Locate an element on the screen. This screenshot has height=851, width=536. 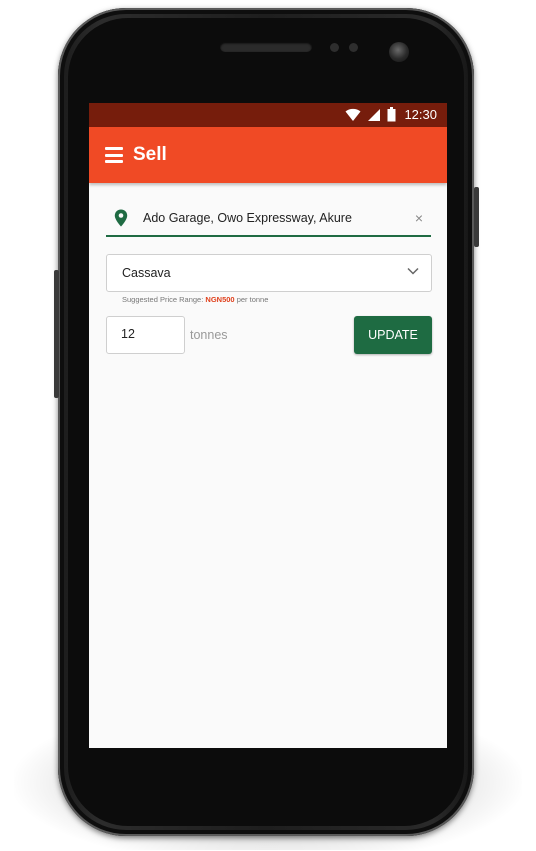
clear-icon: × is located at coordinates (419, 218).